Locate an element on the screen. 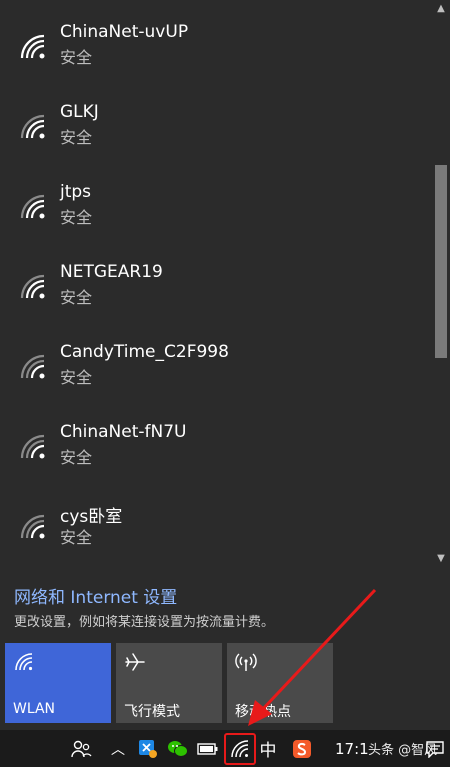 This screenshot has width=450, height=767. people-button is located at coordinates (81, 748).